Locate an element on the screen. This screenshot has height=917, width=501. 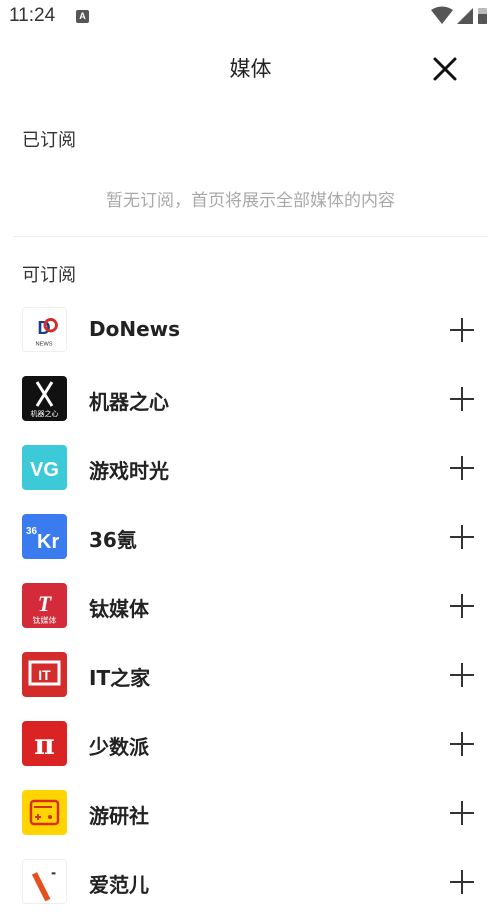
svg-text: 机器之心 is located at coordinates (45, 413).